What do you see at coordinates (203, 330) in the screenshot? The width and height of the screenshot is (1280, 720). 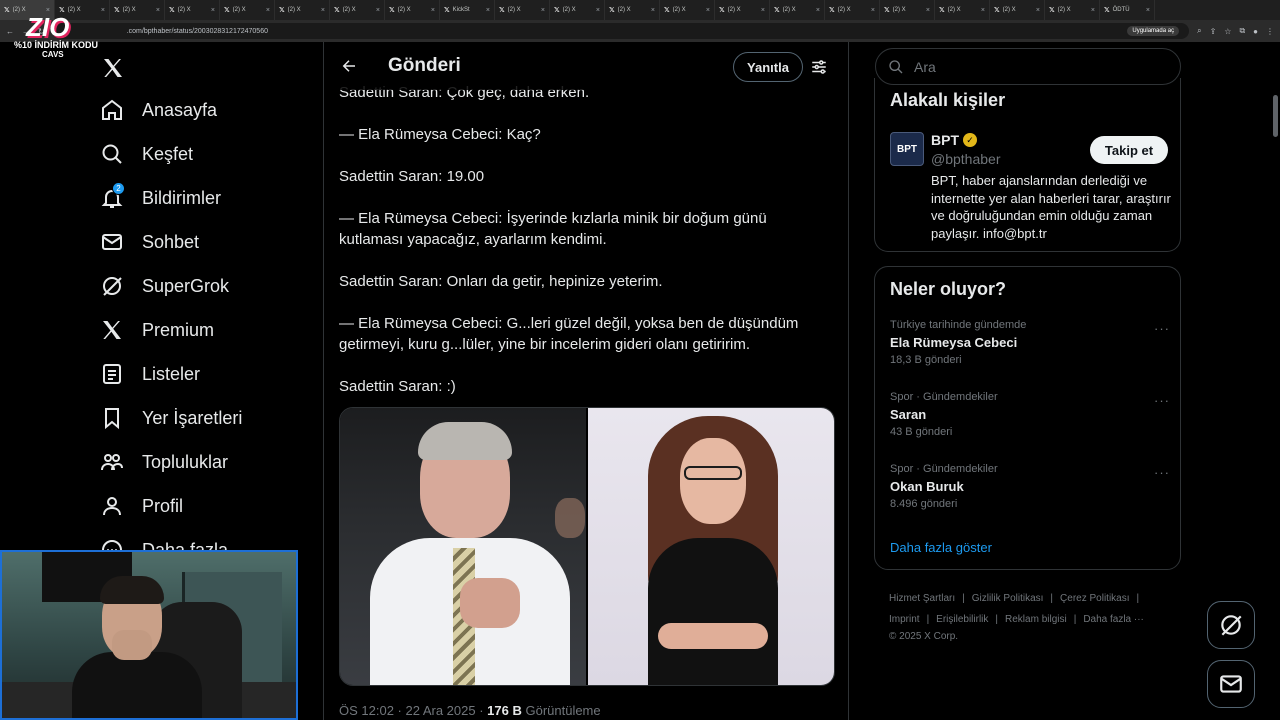 I see `nav-item: Premium` at bounding box center [203, 330].